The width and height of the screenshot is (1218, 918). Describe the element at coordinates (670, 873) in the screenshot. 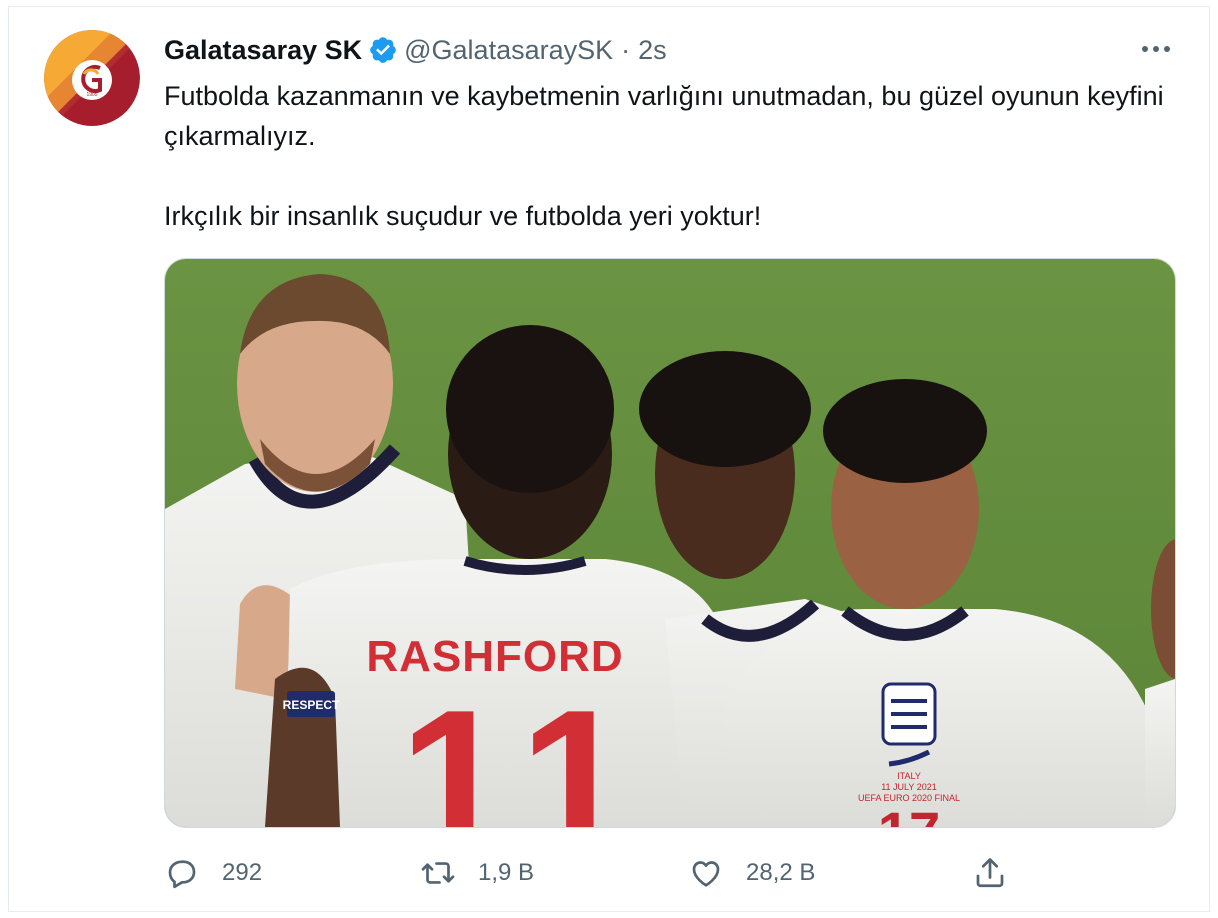

I see `tweet-actions: 292 1,9 B 28,2 B` at that location.